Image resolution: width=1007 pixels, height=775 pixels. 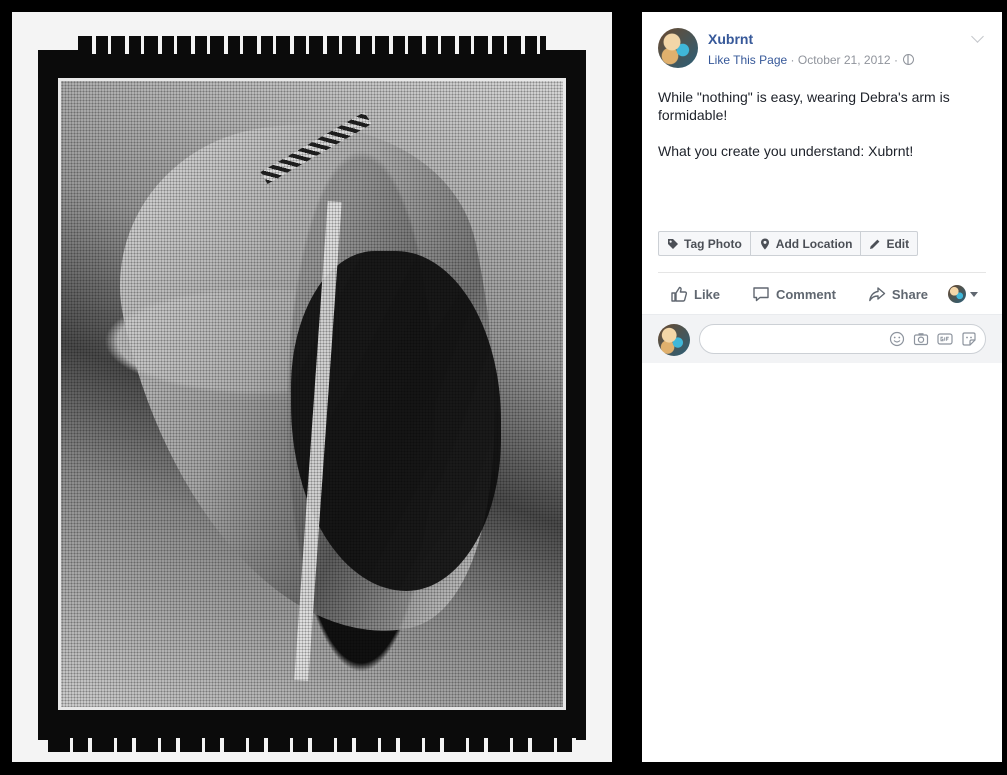 What do you see at coordinates (786, 151) in the screenshot?
I see `post-paragraph: What you create you understand: Xubrnt!` at bounding box center [786, 151].